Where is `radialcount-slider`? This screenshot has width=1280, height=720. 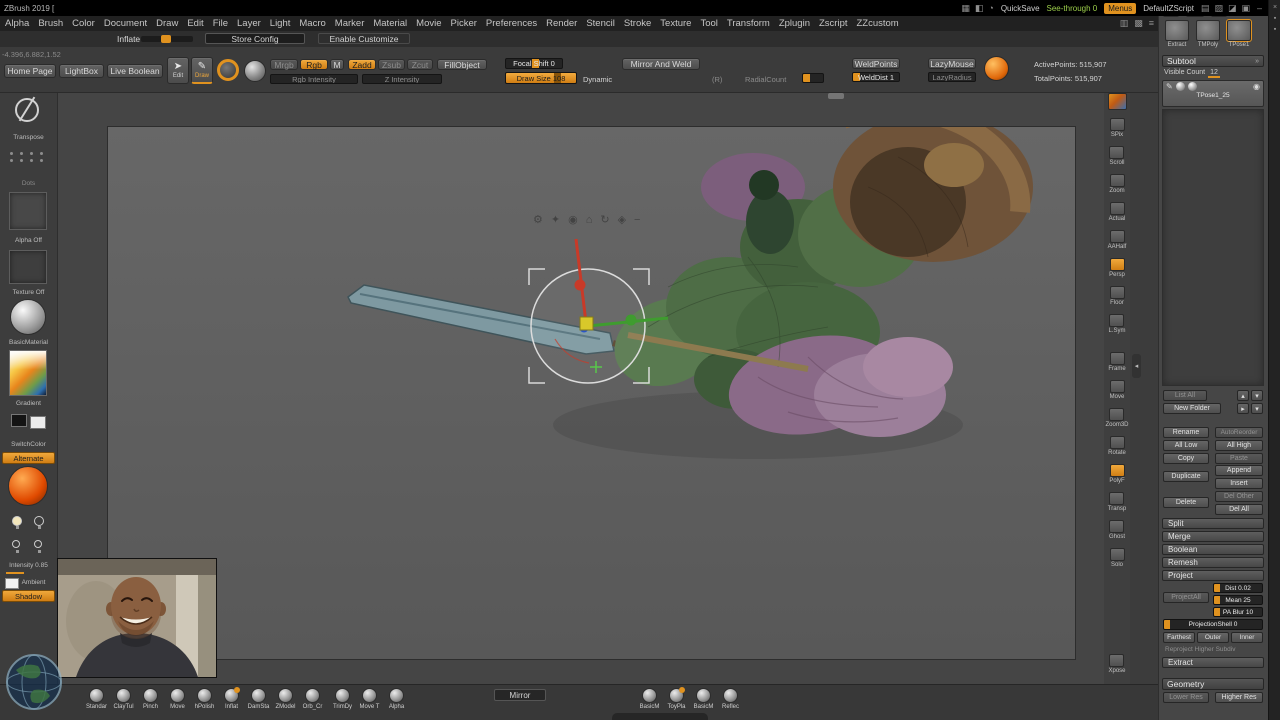 radialcount-slider is located at coordinates (813, 78).